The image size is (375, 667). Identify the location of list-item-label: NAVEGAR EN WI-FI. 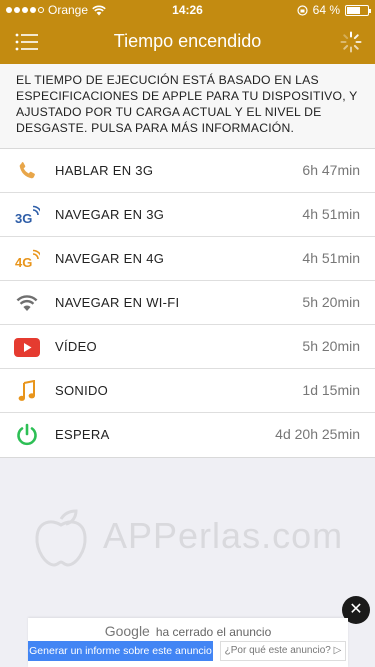
(117, 302).